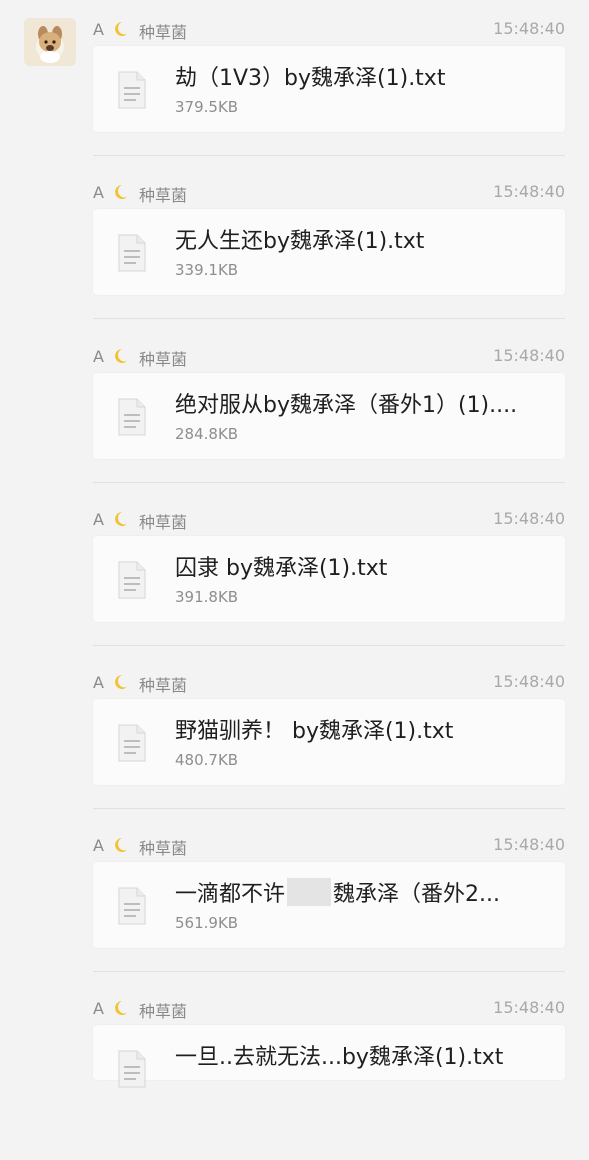 The width and height of the screenshot is (589, 1160). What do you see at coordinates (207, 597) in the screenshot?
I see `file-size: 391.8KB` at bounding box center [207, 597].